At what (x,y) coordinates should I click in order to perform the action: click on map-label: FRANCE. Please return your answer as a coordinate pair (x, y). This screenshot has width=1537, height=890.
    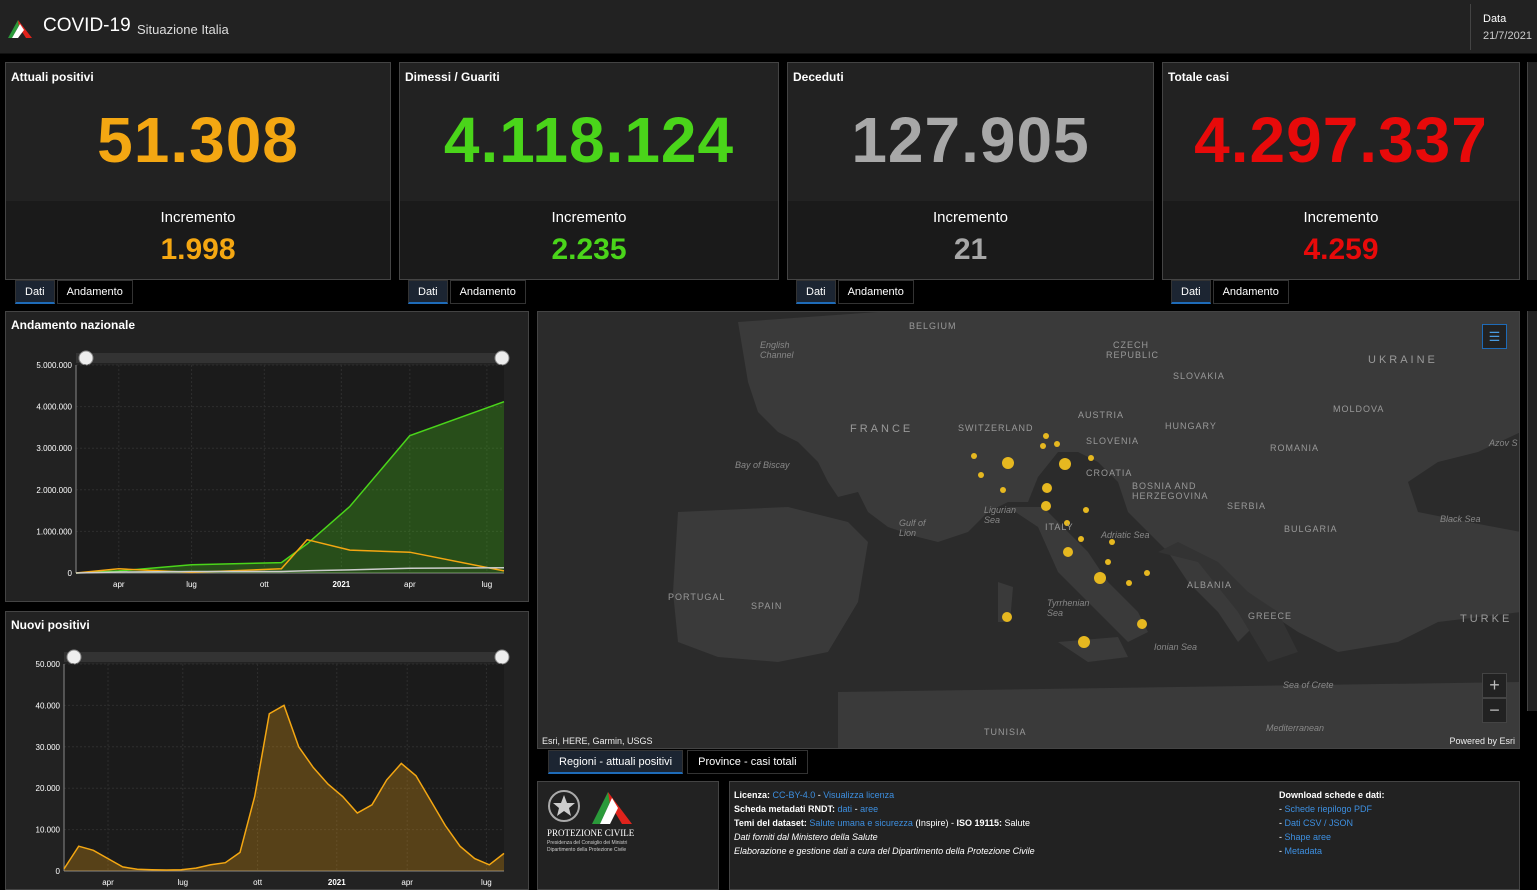
    Looking at the image, I should click on (882, 429).